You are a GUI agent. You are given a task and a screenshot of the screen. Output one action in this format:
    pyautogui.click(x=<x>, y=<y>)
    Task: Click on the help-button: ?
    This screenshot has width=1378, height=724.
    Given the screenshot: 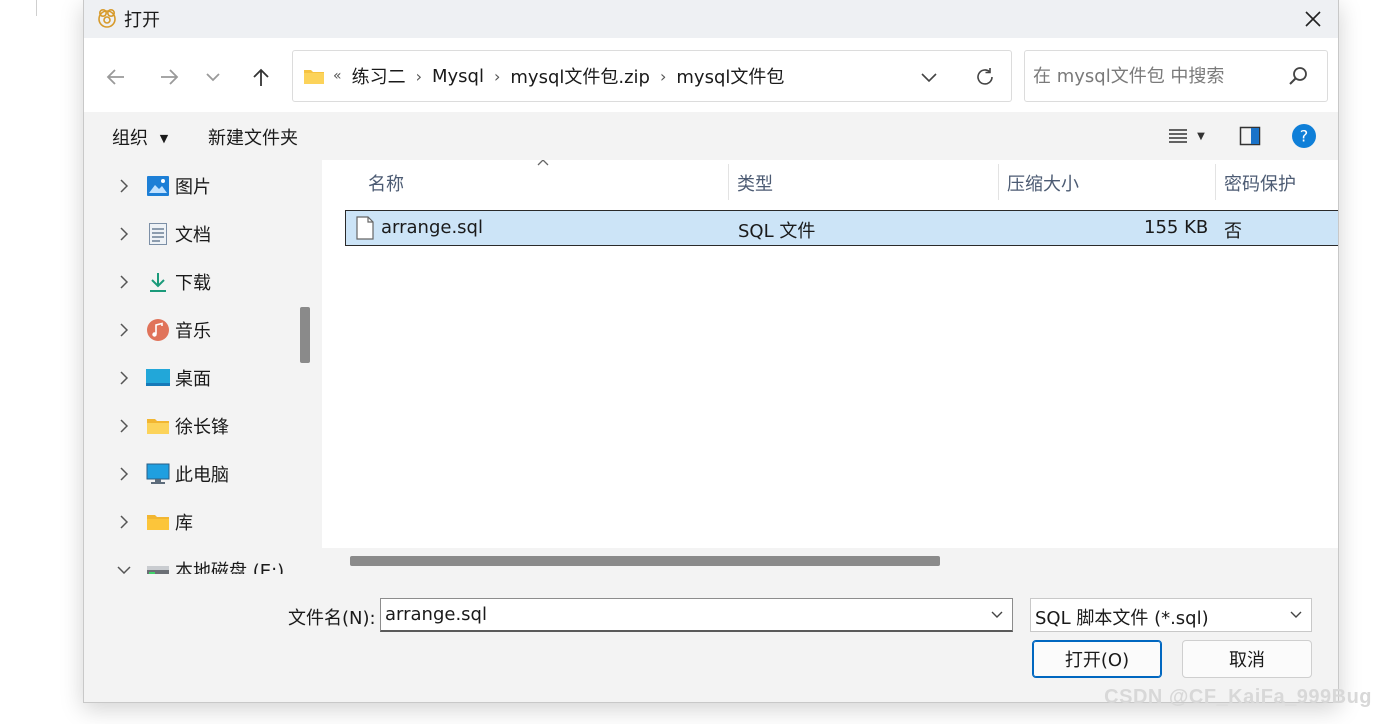 What is the action you would take?
    pyautogui.click(x=1304, y=136)
    